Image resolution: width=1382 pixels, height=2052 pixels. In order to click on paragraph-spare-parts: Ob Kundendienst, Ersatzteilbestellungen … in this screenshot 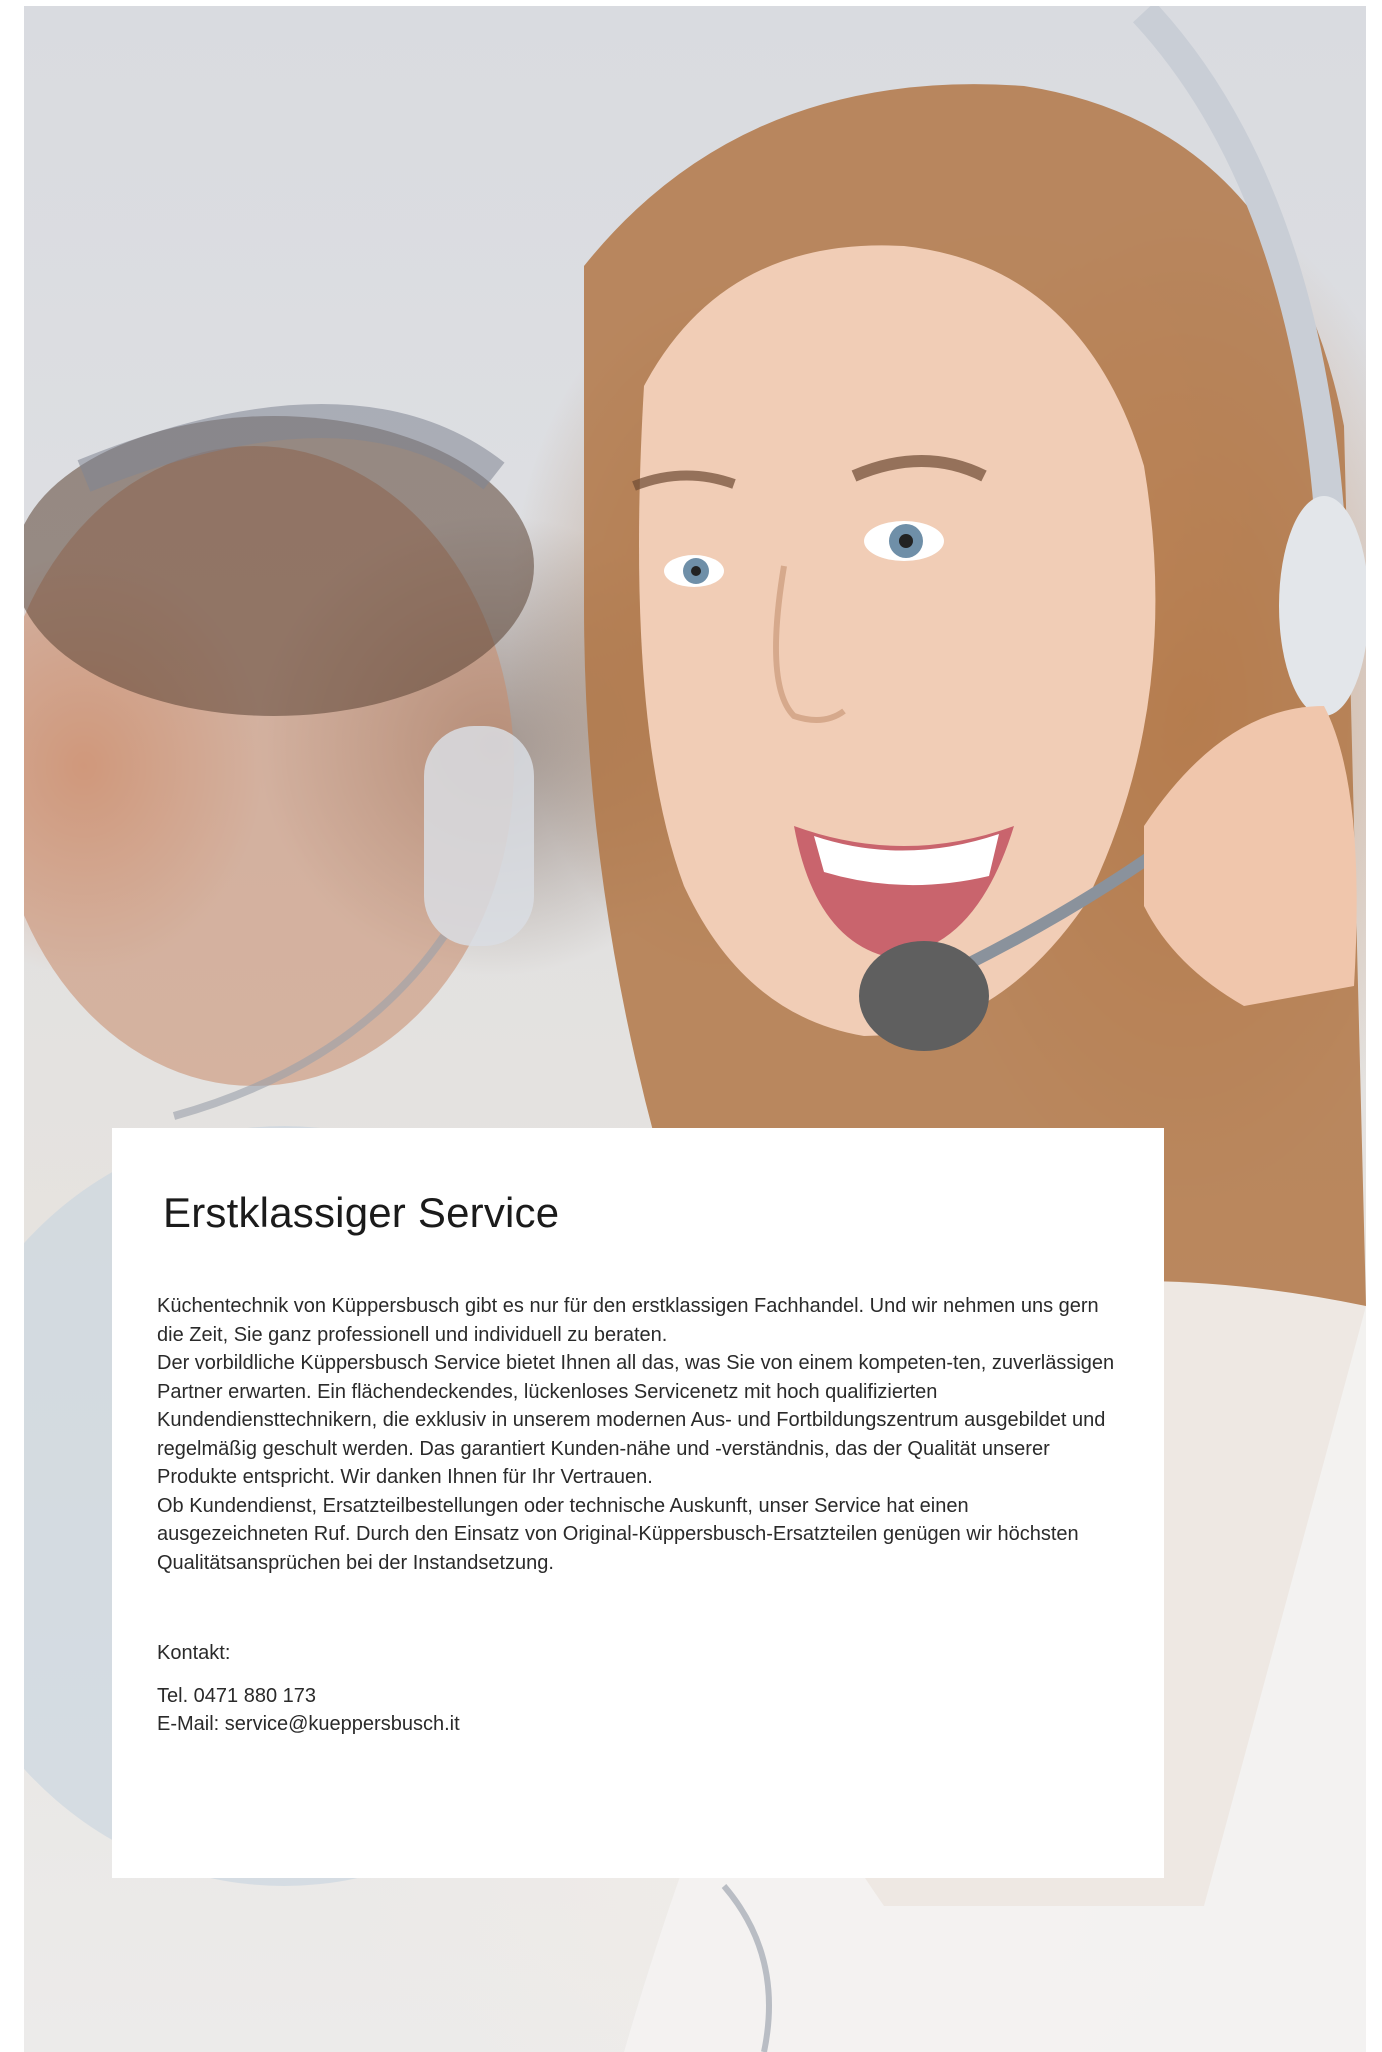, I will do `click(618, 1534)`.